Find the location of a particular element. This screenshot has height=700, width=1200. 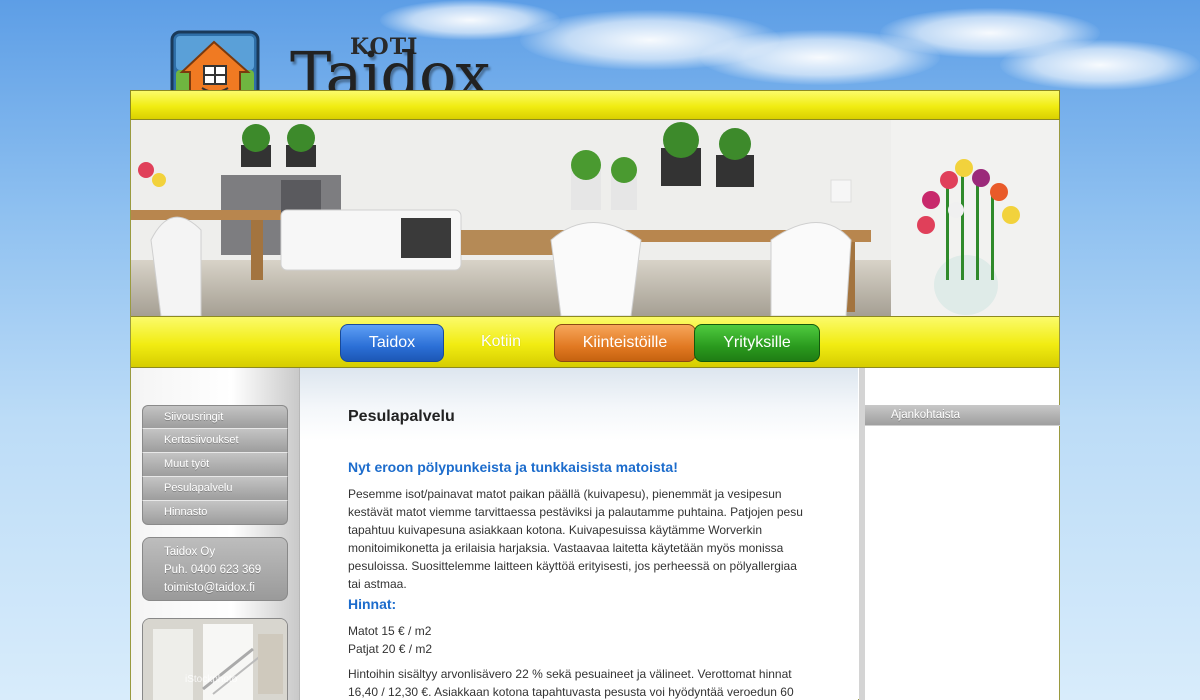

news-tab: Ajankohtaista is located at coordinates (962, 415).